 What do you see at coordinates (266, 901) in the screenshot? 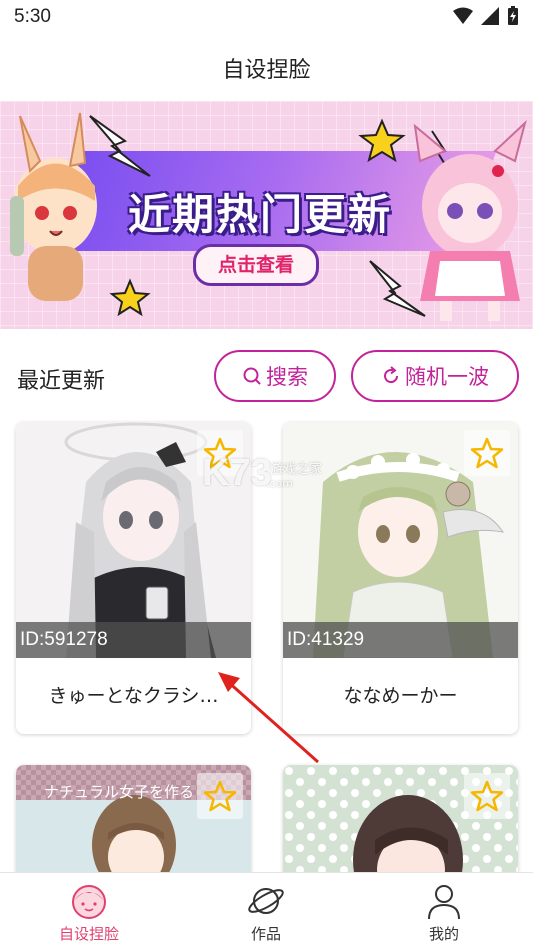
I see `planet-icon` at bounding box center [266, 901].